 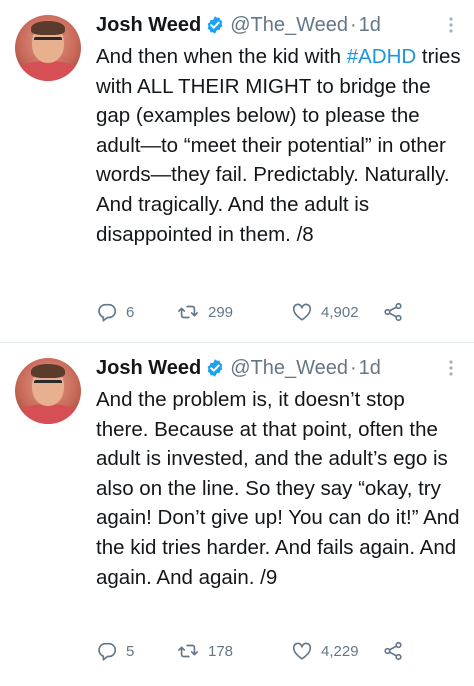 I want to click on reply-button: 6, so click(x=115, y=312).